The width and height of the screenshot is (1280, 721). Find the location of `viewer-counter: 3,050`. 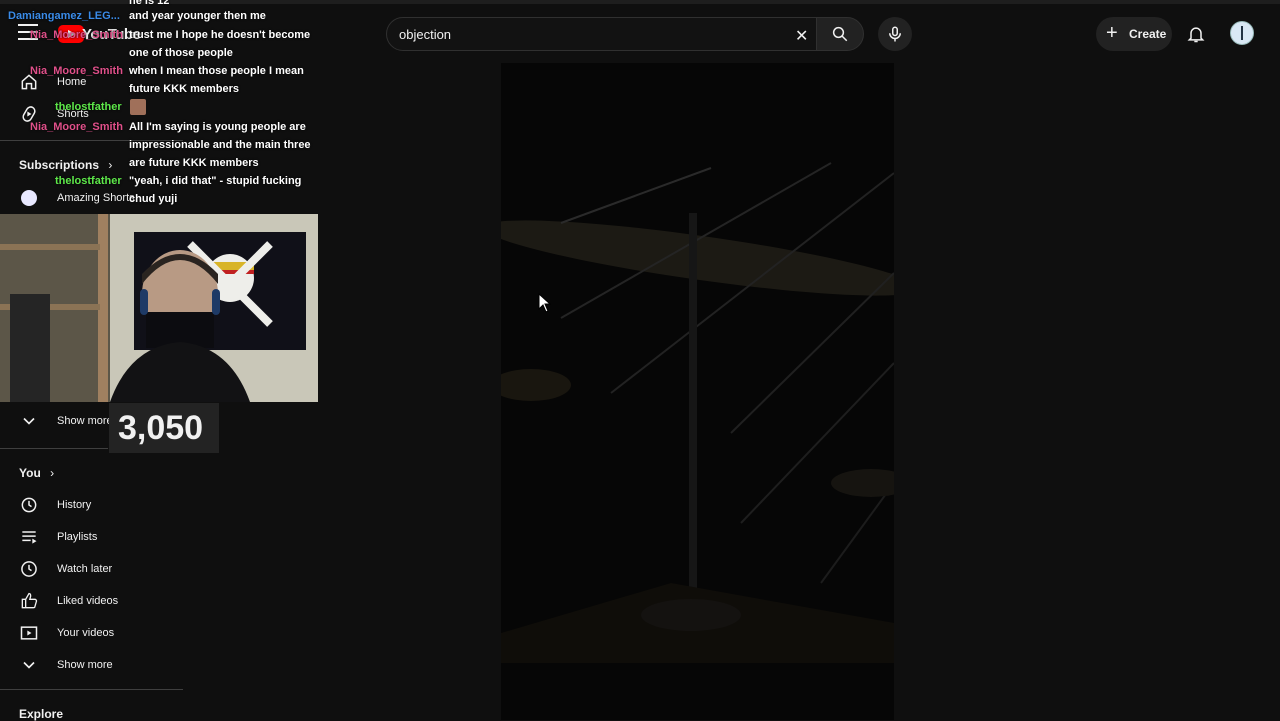

viewer-counter: 3,050 is located at coordinates (164, 428).